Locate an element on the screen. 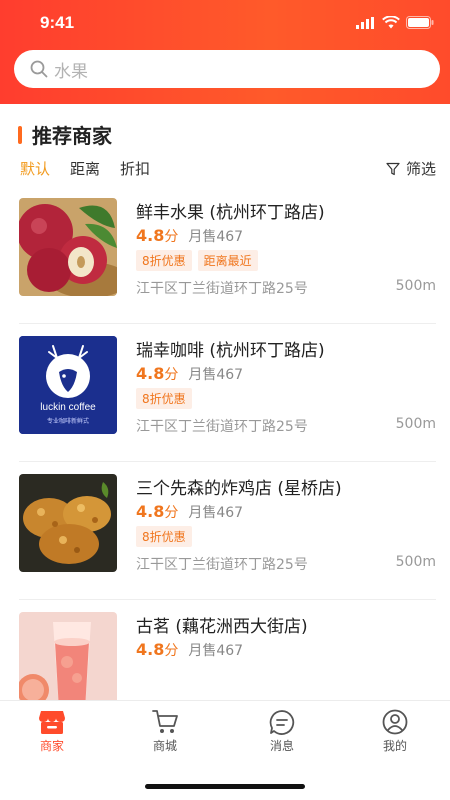 The width and height of the screenshot is (450, 800). section-header: 推荐商家 is located at coordinates (65, 134).